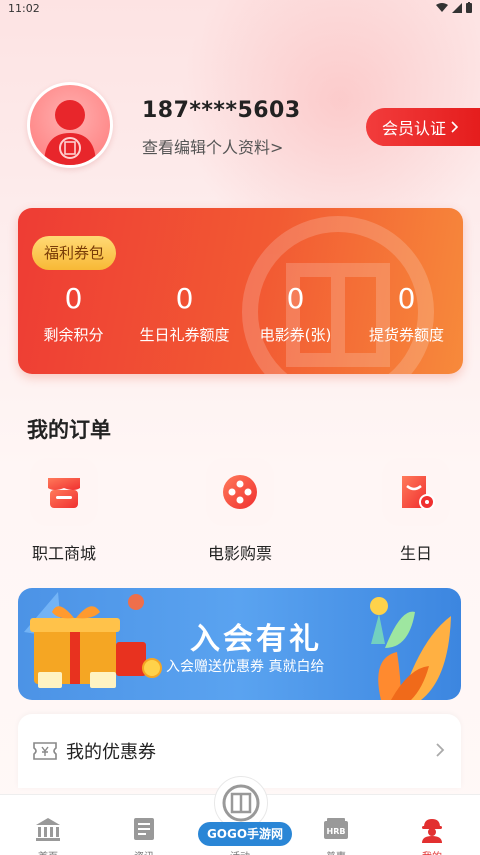  What do you see at coordinates (45, 751) in the screenshot?
I see `ticket-icon` at bounding box center [45, 751].